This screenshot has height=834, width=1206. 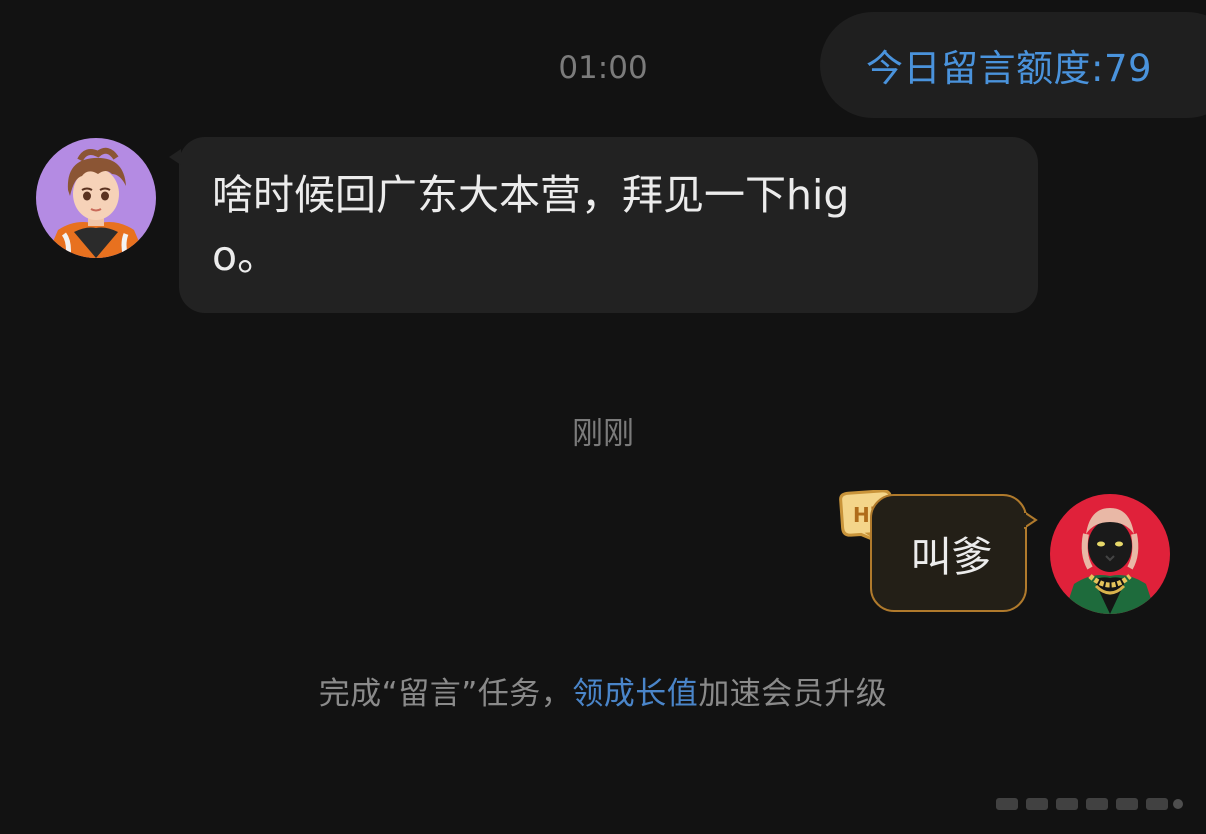 I want to click on incoming-message-text: 啥时候回广东大本营，拜见一下higo。, so click(x=531, y=225).